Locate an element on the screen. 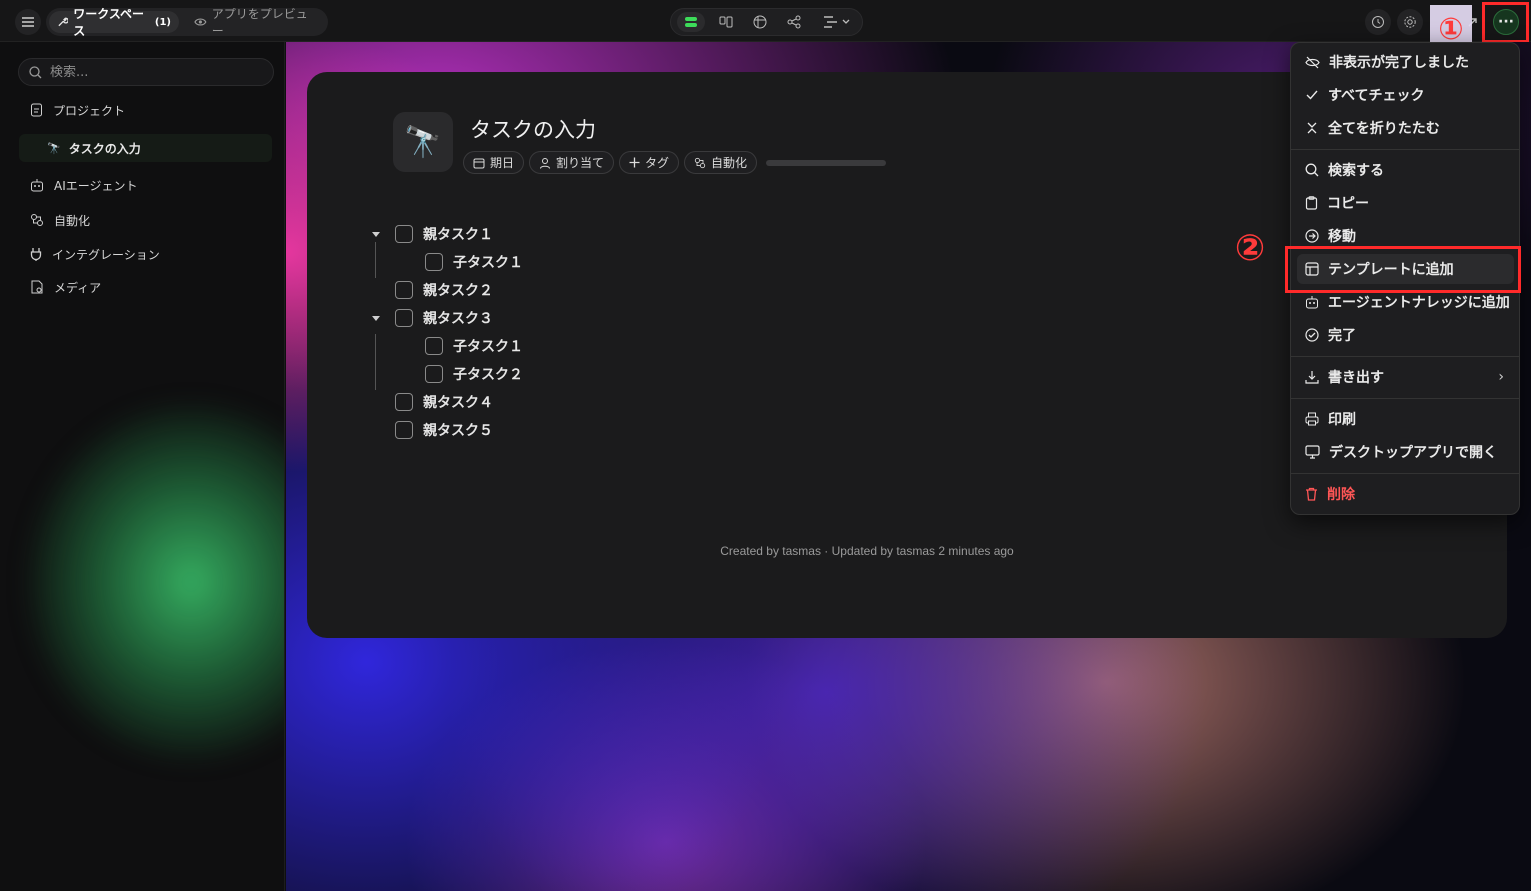 The width and height of the screenshot is (1531, 891). task-label: 親タスク３ is located at coordinates (458, 319).